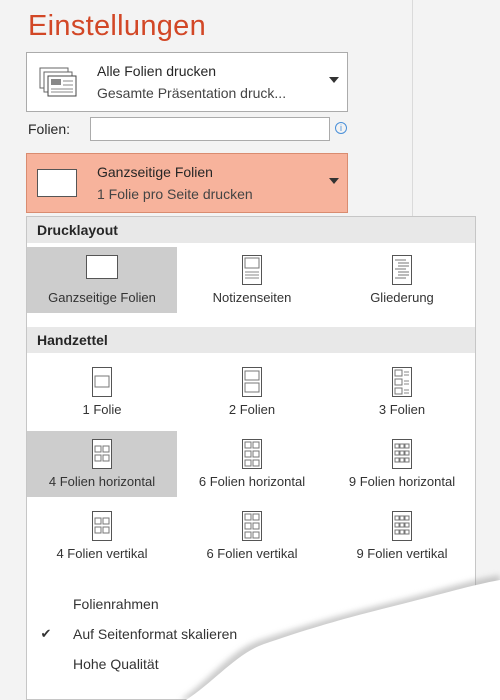  I want to click on handout-6-horizontal: 6 Folien horizontal, so click(252, 464).